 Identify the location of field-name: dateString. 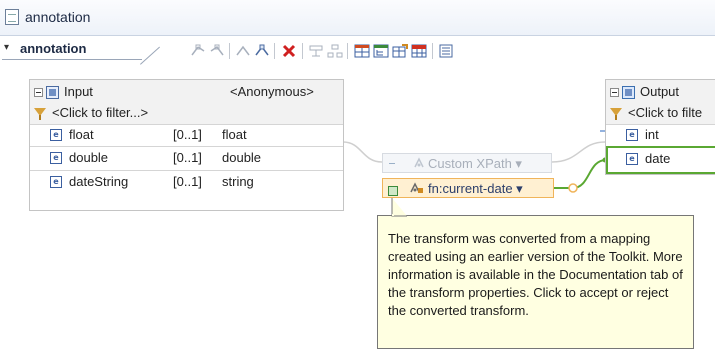
(99, 181).